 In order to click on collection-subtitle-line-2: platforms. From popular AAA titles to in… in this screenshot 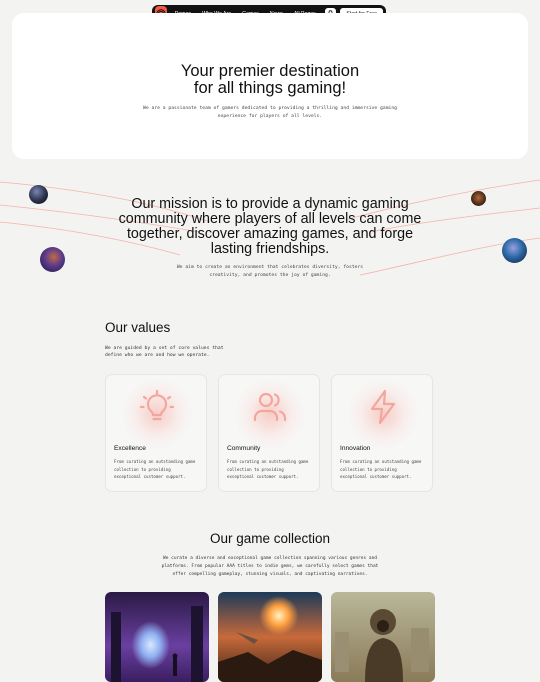, I will do `click(270, 566)`.